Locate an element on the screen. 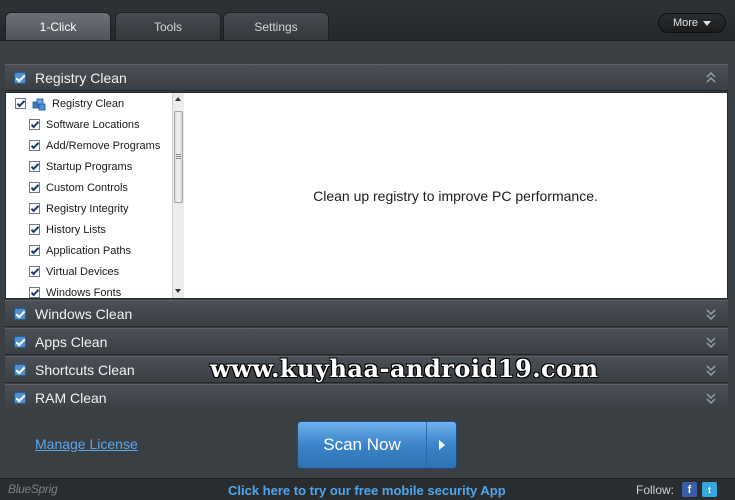  tree-item: Add/Remove Programs is located at coordinates (89, 145).